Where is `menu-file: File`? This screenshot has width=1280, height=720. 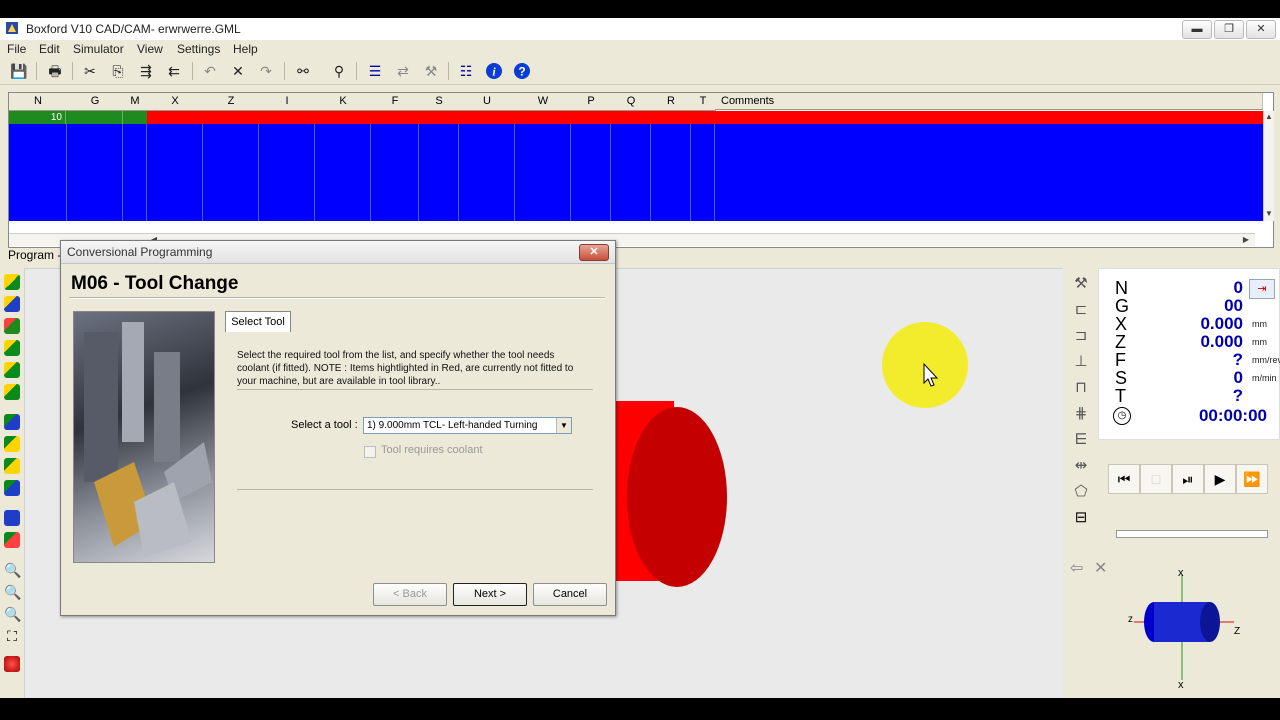 menu-file: File is located at coordinates (16, 49).